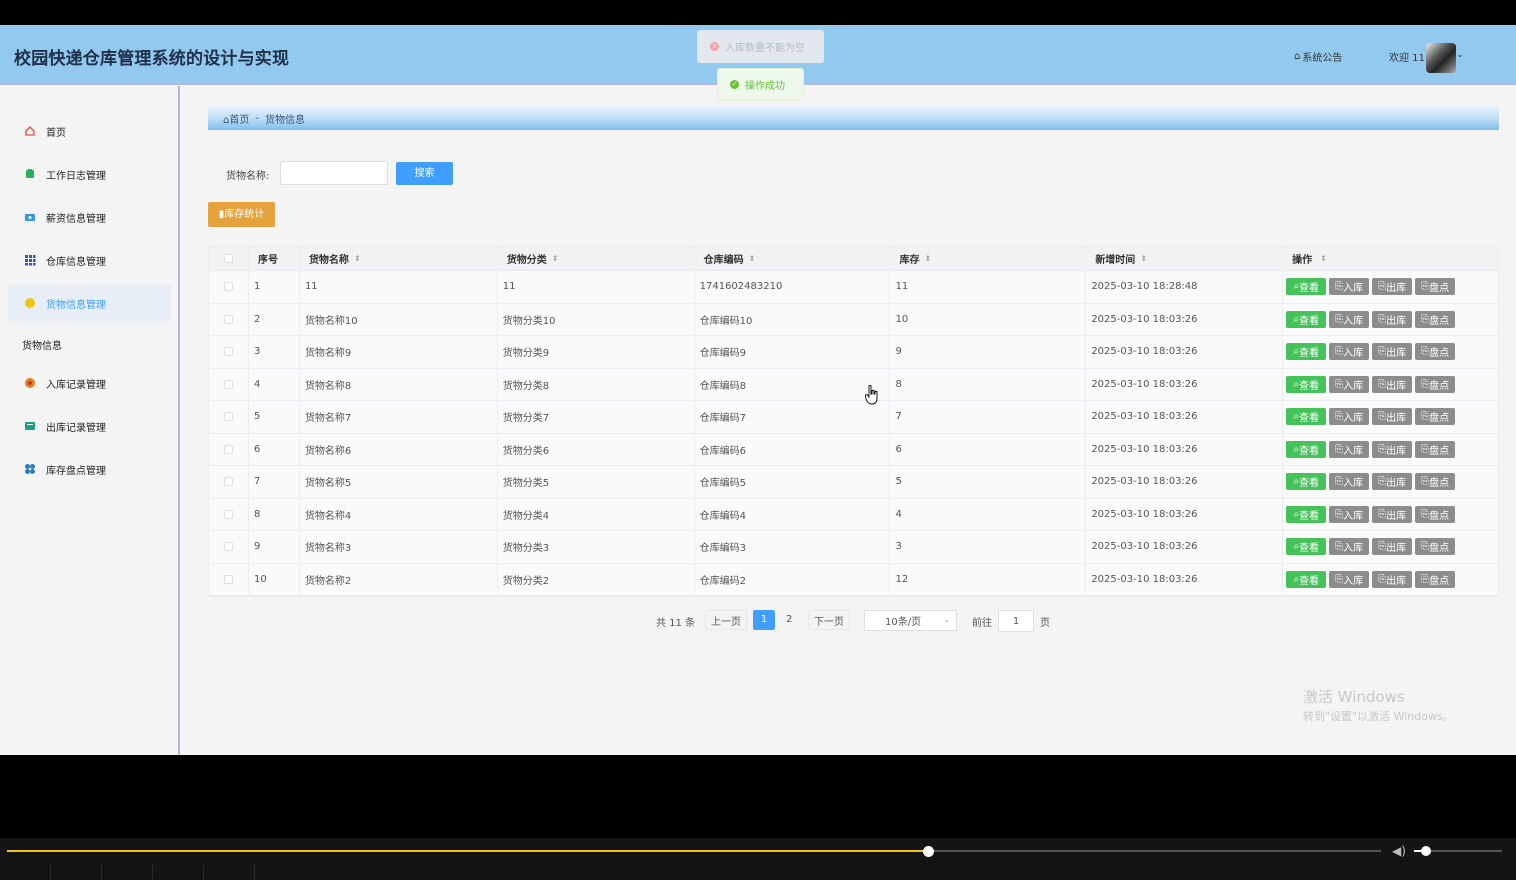  Describe the element at coordinates (89, 469) in the screenshot. I see `sidebar-item-inventory: 库存盘点管理` at that location.